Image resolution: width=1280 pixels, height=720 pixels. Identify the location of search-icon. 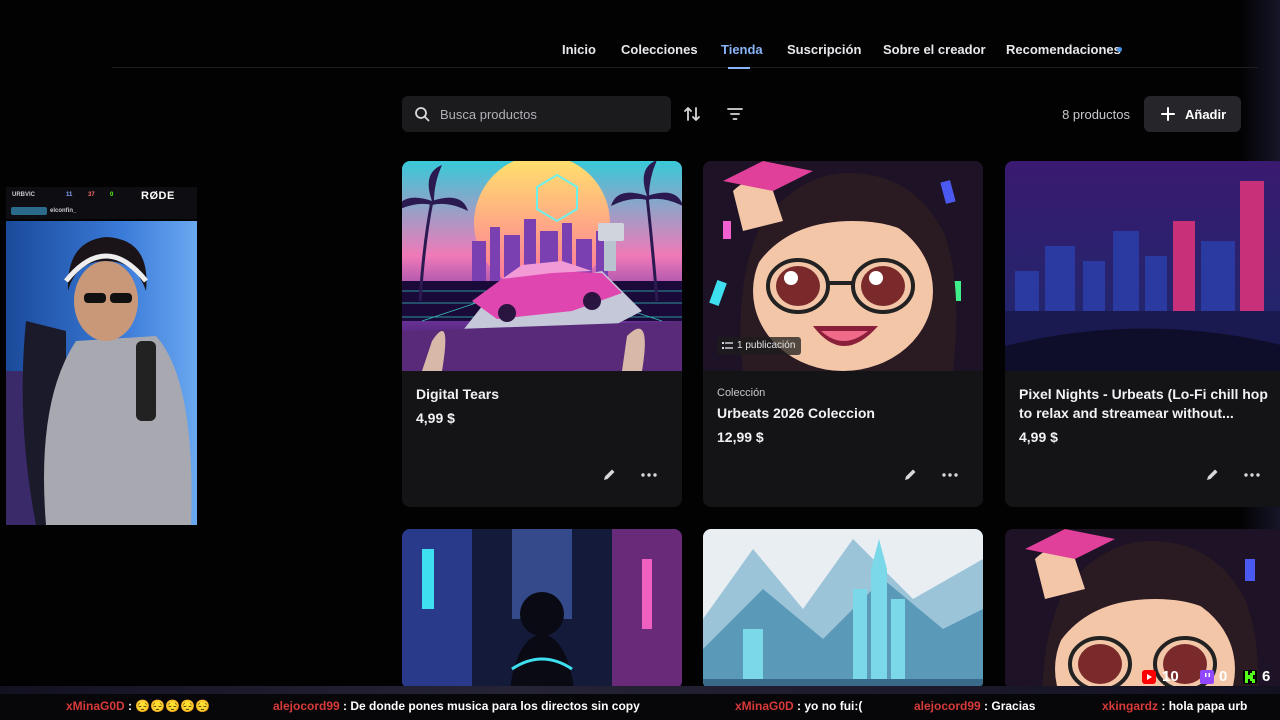
(422, 114).